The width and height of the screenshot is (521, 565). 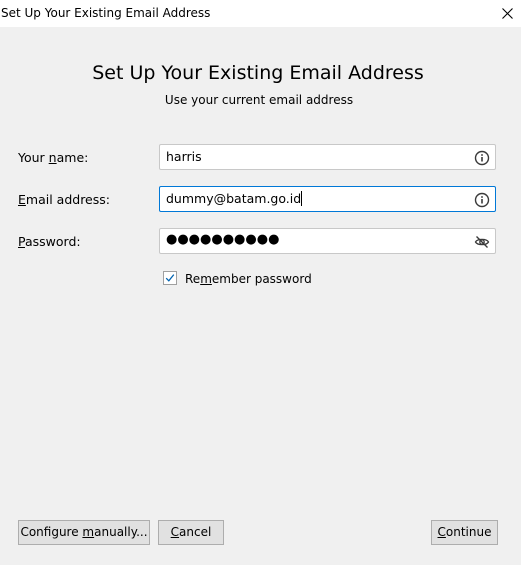 I want to click on close-icon, so click(x=507, y=13).